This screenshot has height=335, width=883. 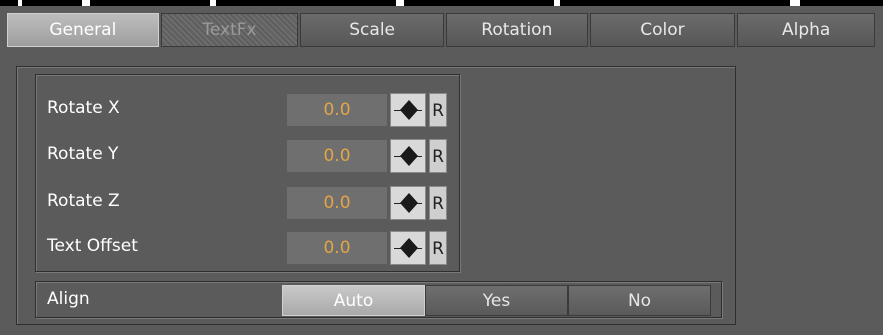 What do you see at coordinates (806, 30) in the screenshot?
I see `tab-alpha: Alpha` at bounding box center [806, 30].